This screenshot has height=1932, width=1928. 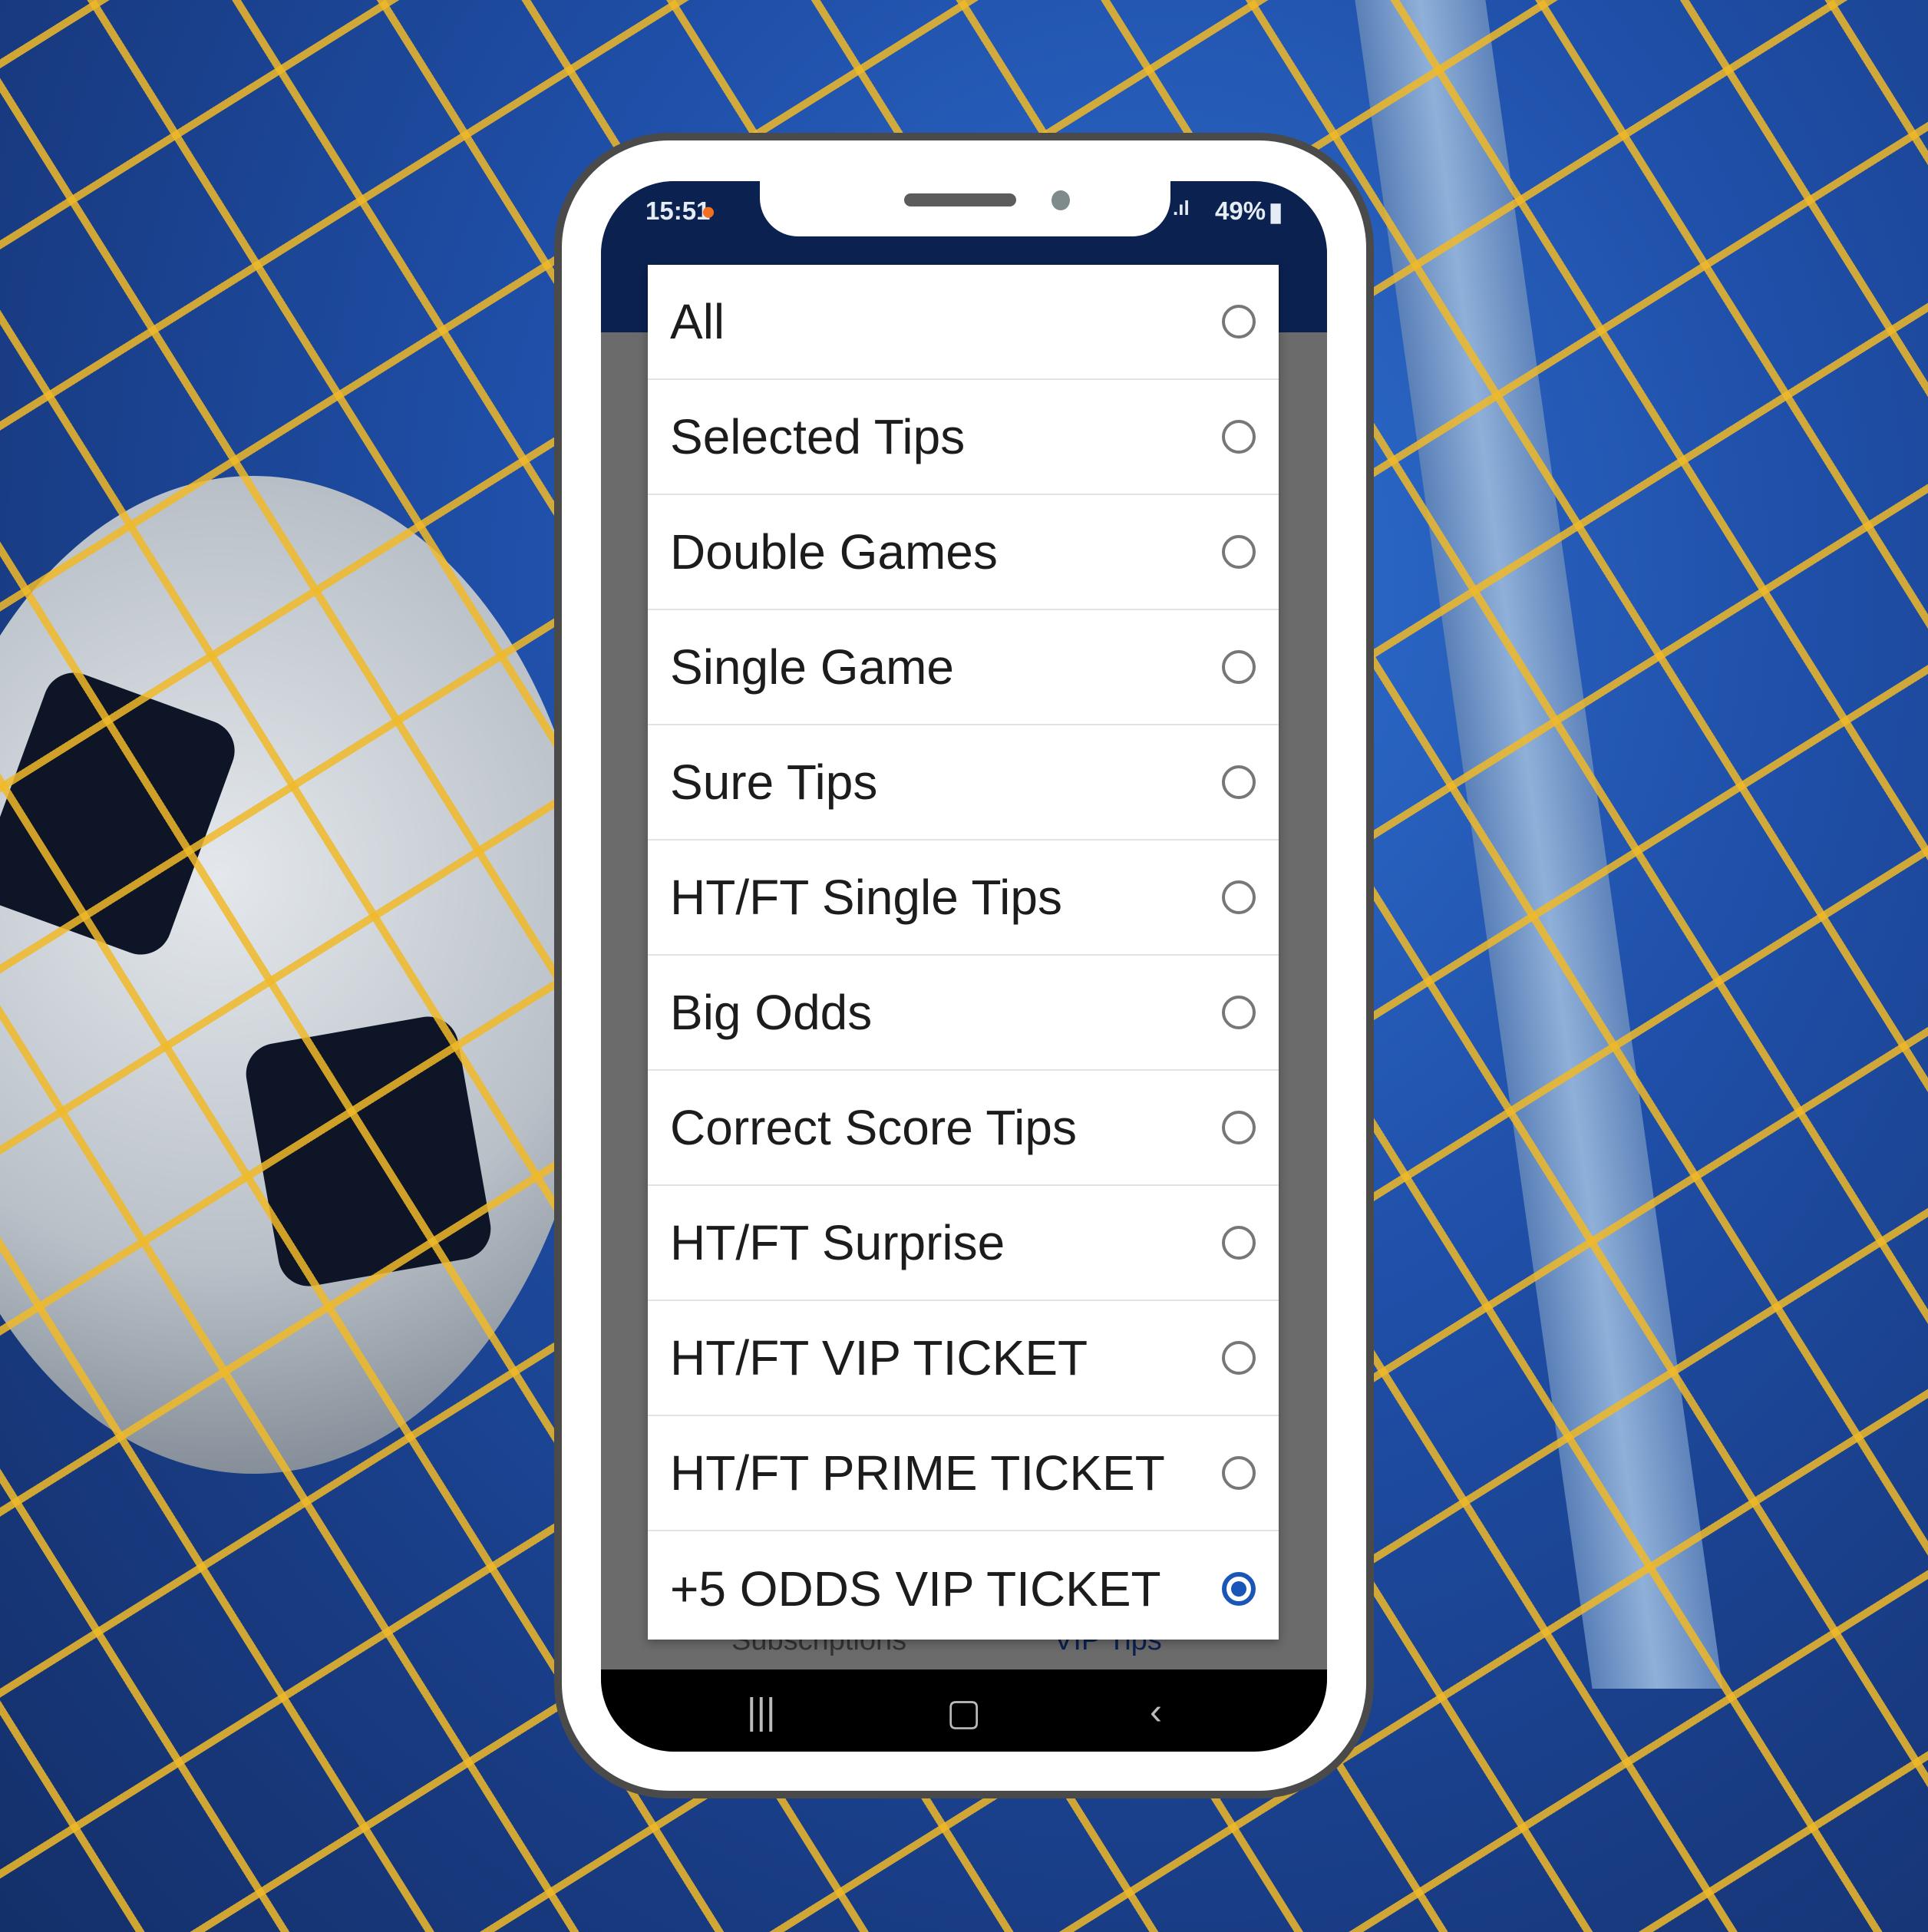 What do you see at coordinates (964, 667) in the screenshot?
I see `filter-option: Single Game` at bounding box center [964, 667].